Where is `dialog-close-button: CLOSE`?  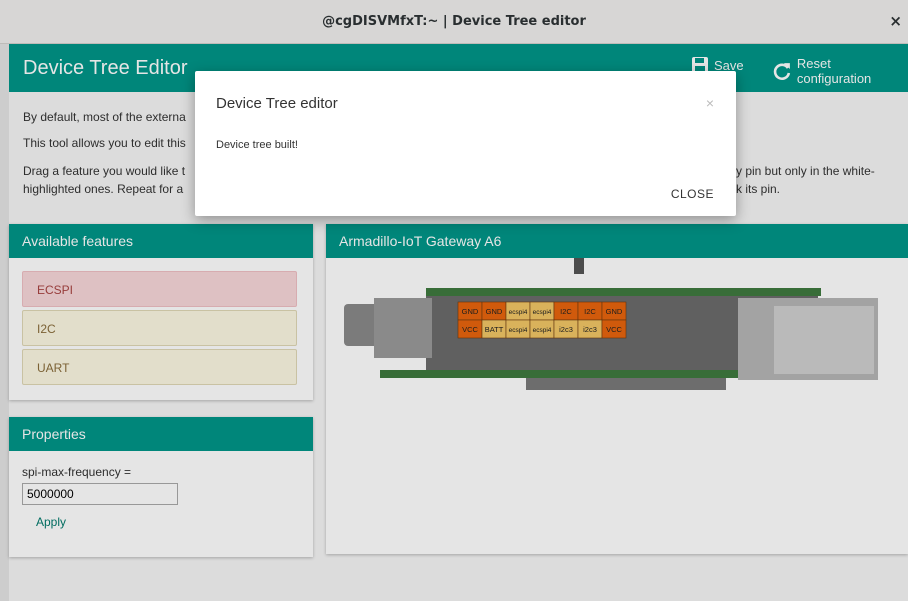 dialog-close-button: CLOSE is located at coordinates (692, 194).